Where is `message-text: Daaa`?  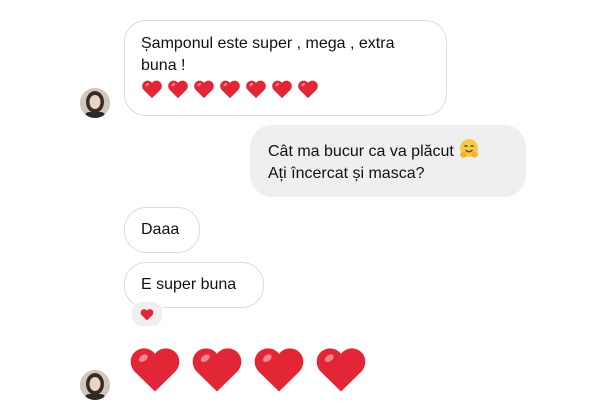 message-text: Daaa is located at coordinates (160, 229).